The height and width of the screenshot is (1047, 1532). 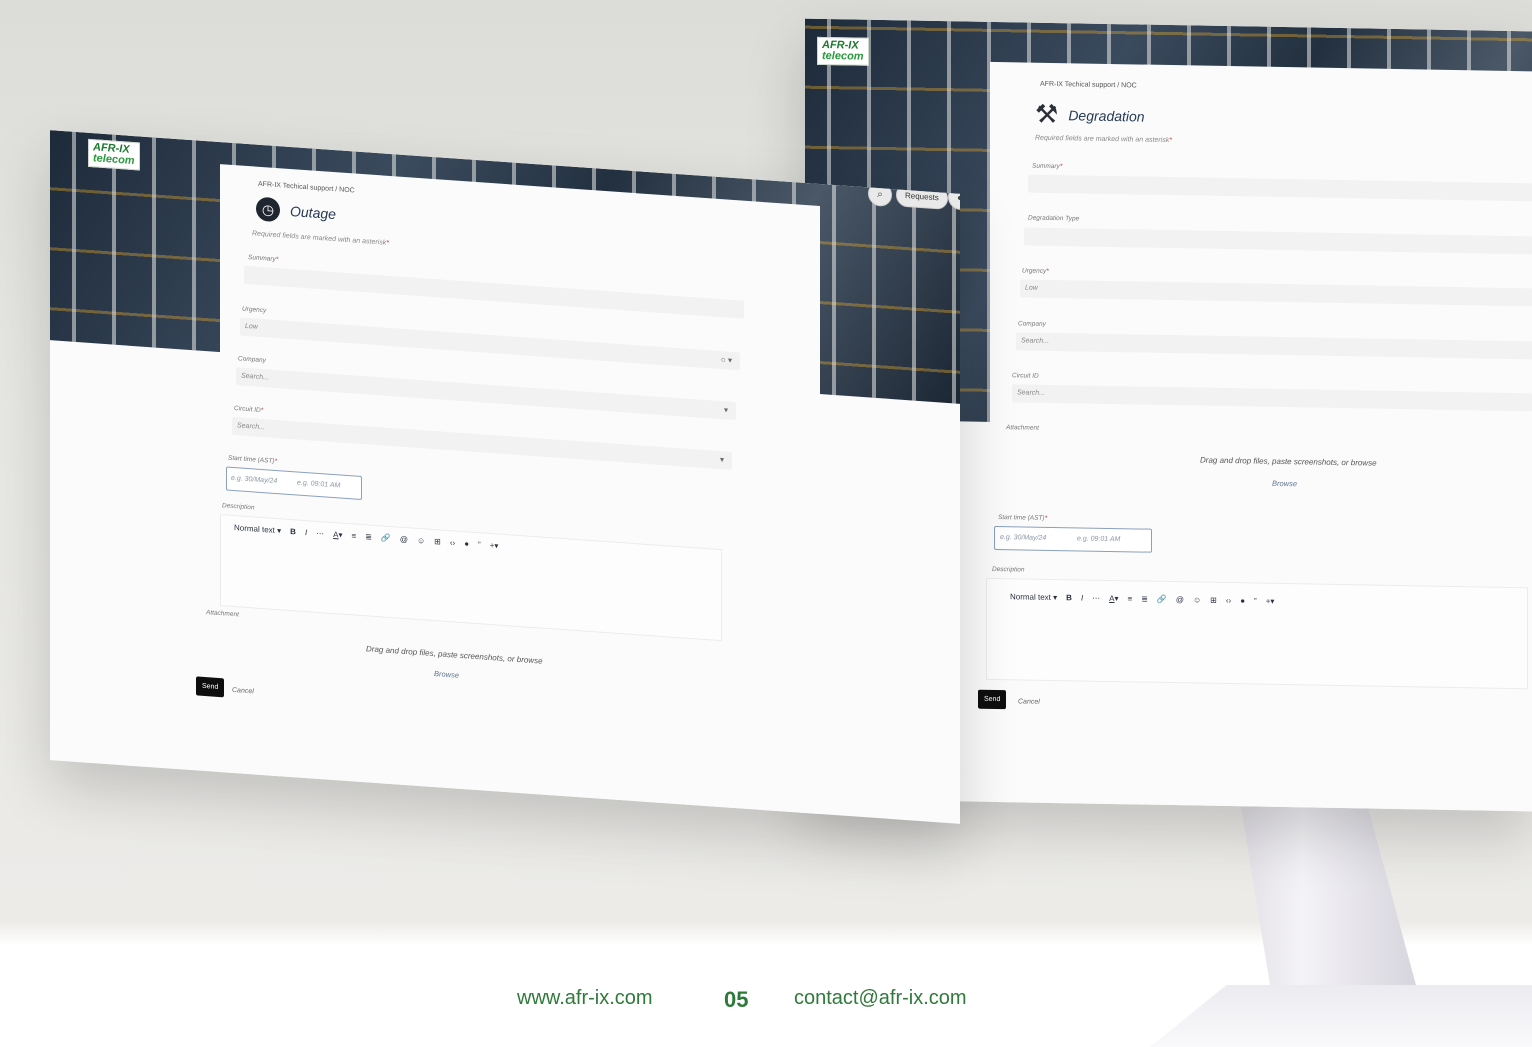 What do you see at coordinates (766, 1000) in the screenshot?
I see `footer: www.afr-ix.com 05 contact@afr-ix.com` at bounding box center [766, 1000].